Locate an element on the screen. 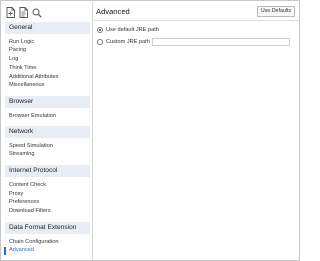  page-title: Advanced is located at coordinates (113, 11).